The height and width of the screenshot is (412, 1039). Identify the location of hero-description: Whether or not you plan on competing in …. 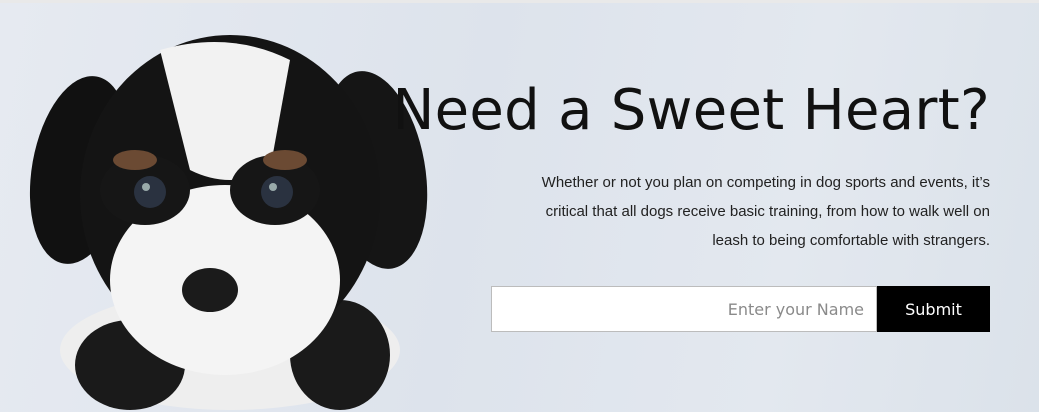
(765, 211).